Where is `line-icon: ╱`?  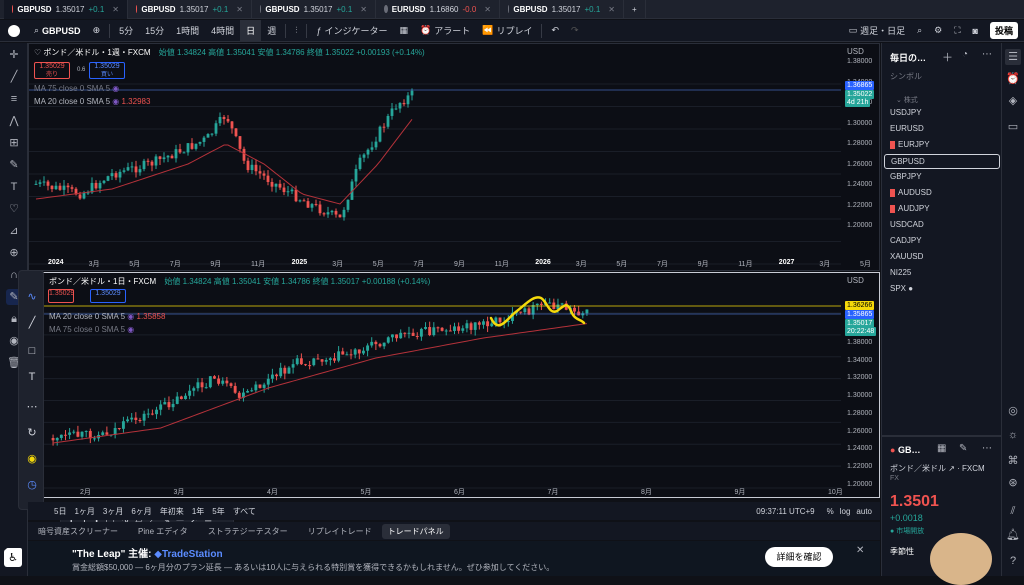
line-icon: ╱ is located at coordinates (32, 323).